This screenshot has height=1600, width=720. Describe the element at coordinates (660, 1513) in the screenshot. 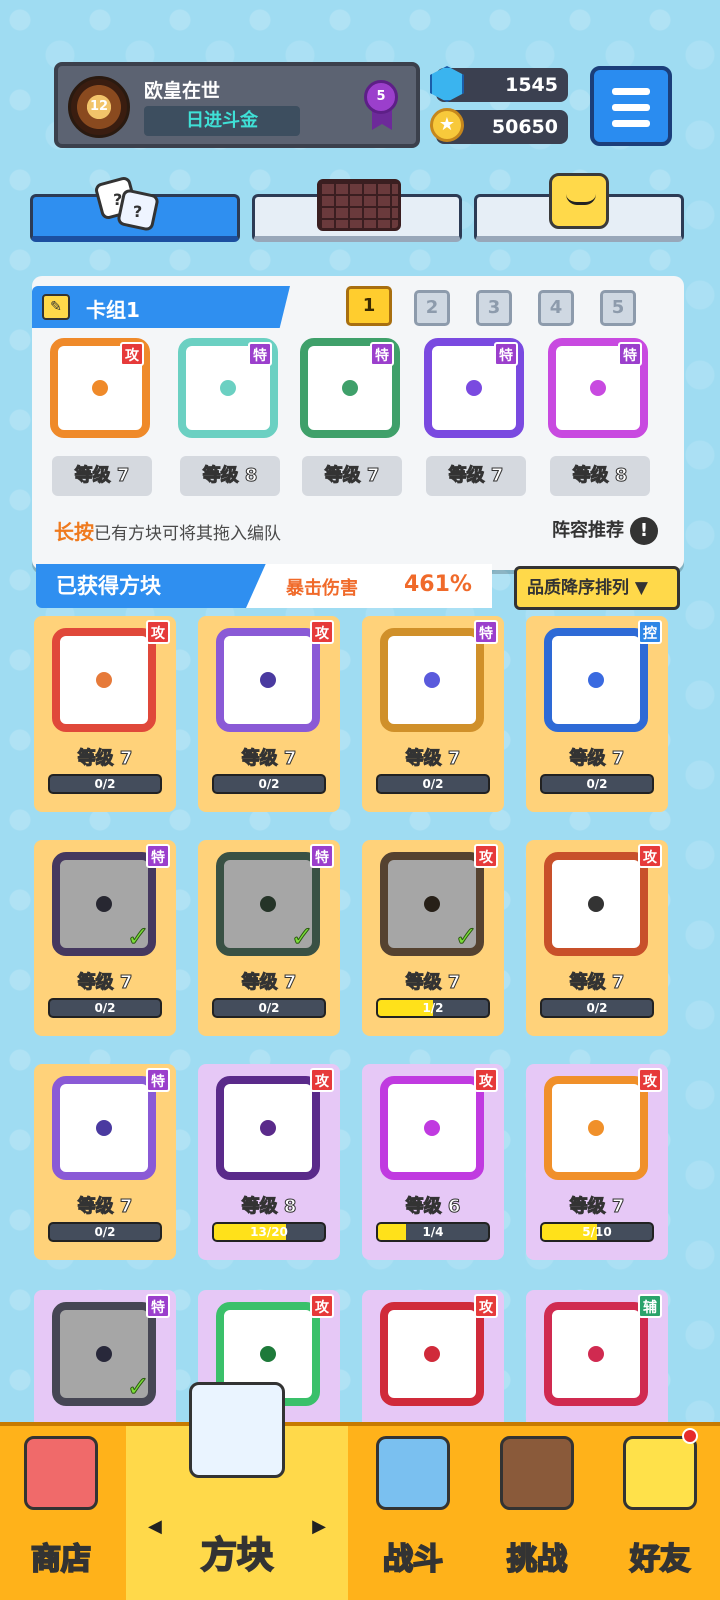

I see `nav-friends: 好友` at that location.